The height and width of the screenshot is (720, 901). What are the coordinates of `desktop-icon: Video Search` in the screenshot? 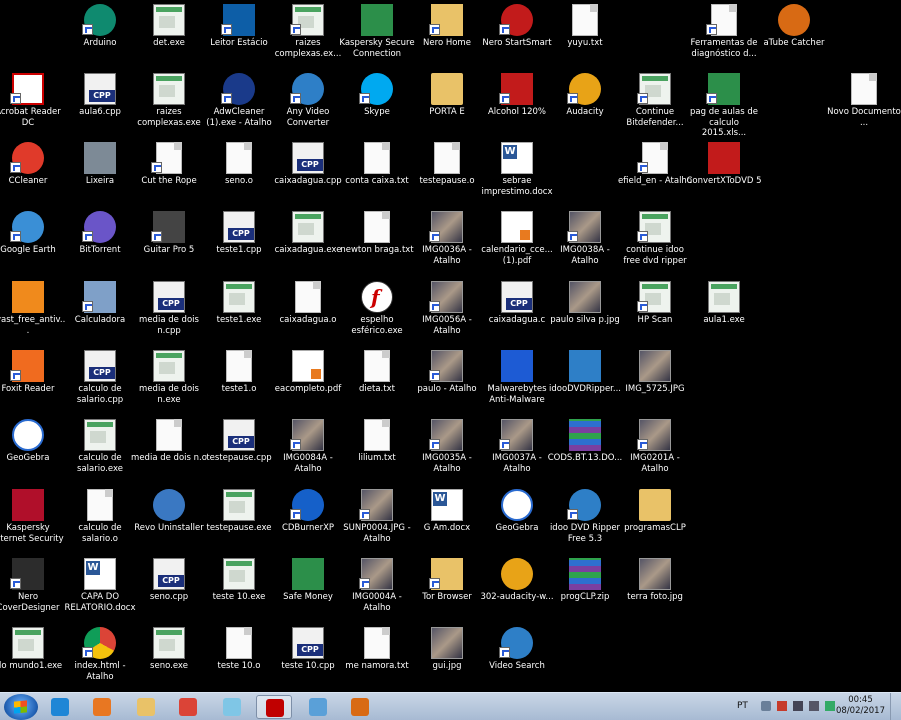 It's located at (517, 659).